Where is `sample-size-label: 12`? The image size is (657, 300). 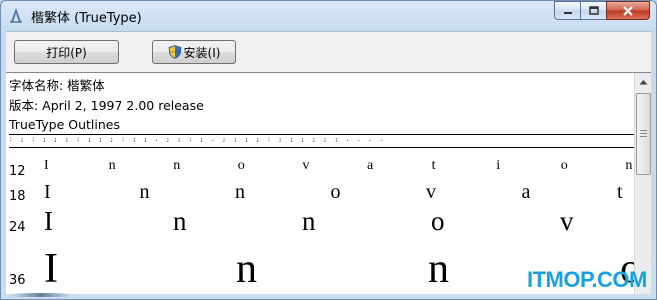
sample-size-label: 12 is located at coordinates (17, 171).